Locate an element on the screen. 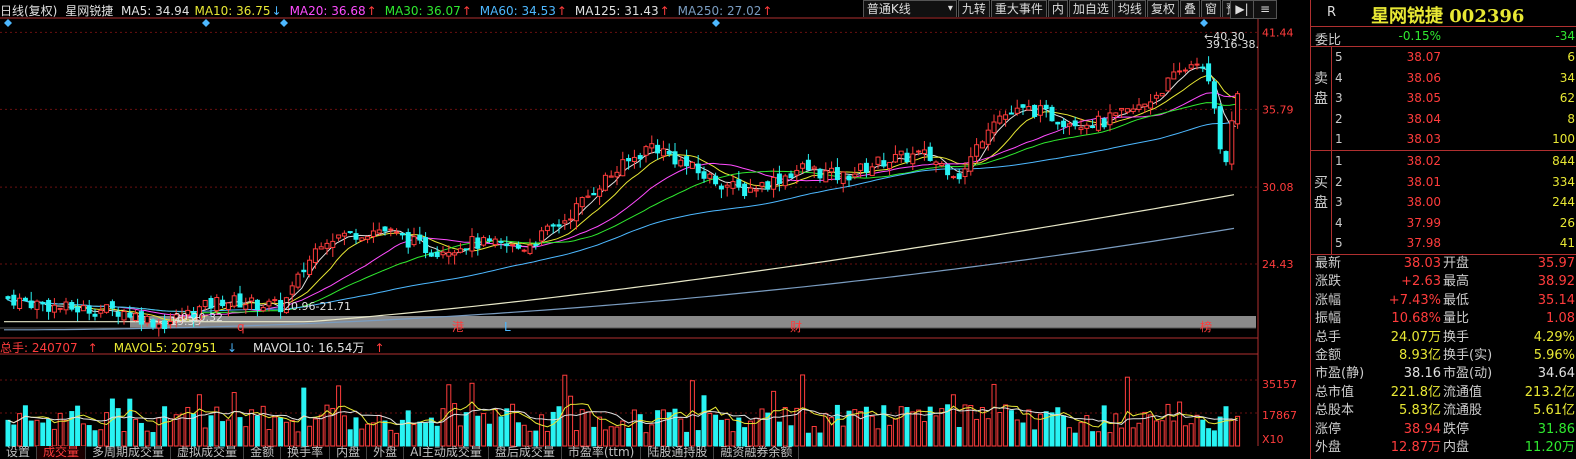  buy-level-row: 2 38.01 334 is located at coordinates (1443, 182).